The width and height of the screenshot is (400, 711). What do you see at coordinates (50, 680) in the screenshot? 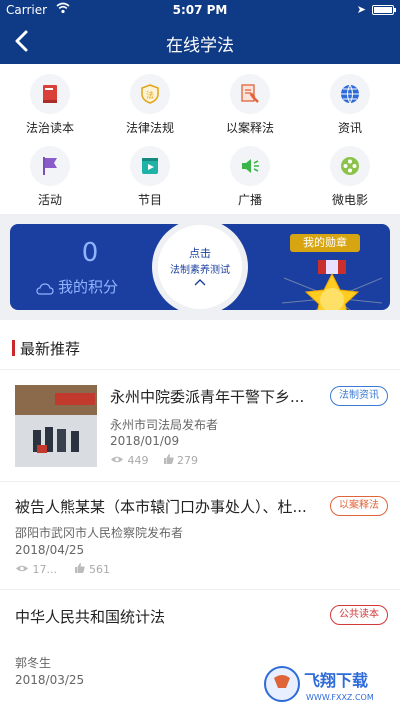
I see `news-date: 2018/03/25` at bounding box center [50, 680].